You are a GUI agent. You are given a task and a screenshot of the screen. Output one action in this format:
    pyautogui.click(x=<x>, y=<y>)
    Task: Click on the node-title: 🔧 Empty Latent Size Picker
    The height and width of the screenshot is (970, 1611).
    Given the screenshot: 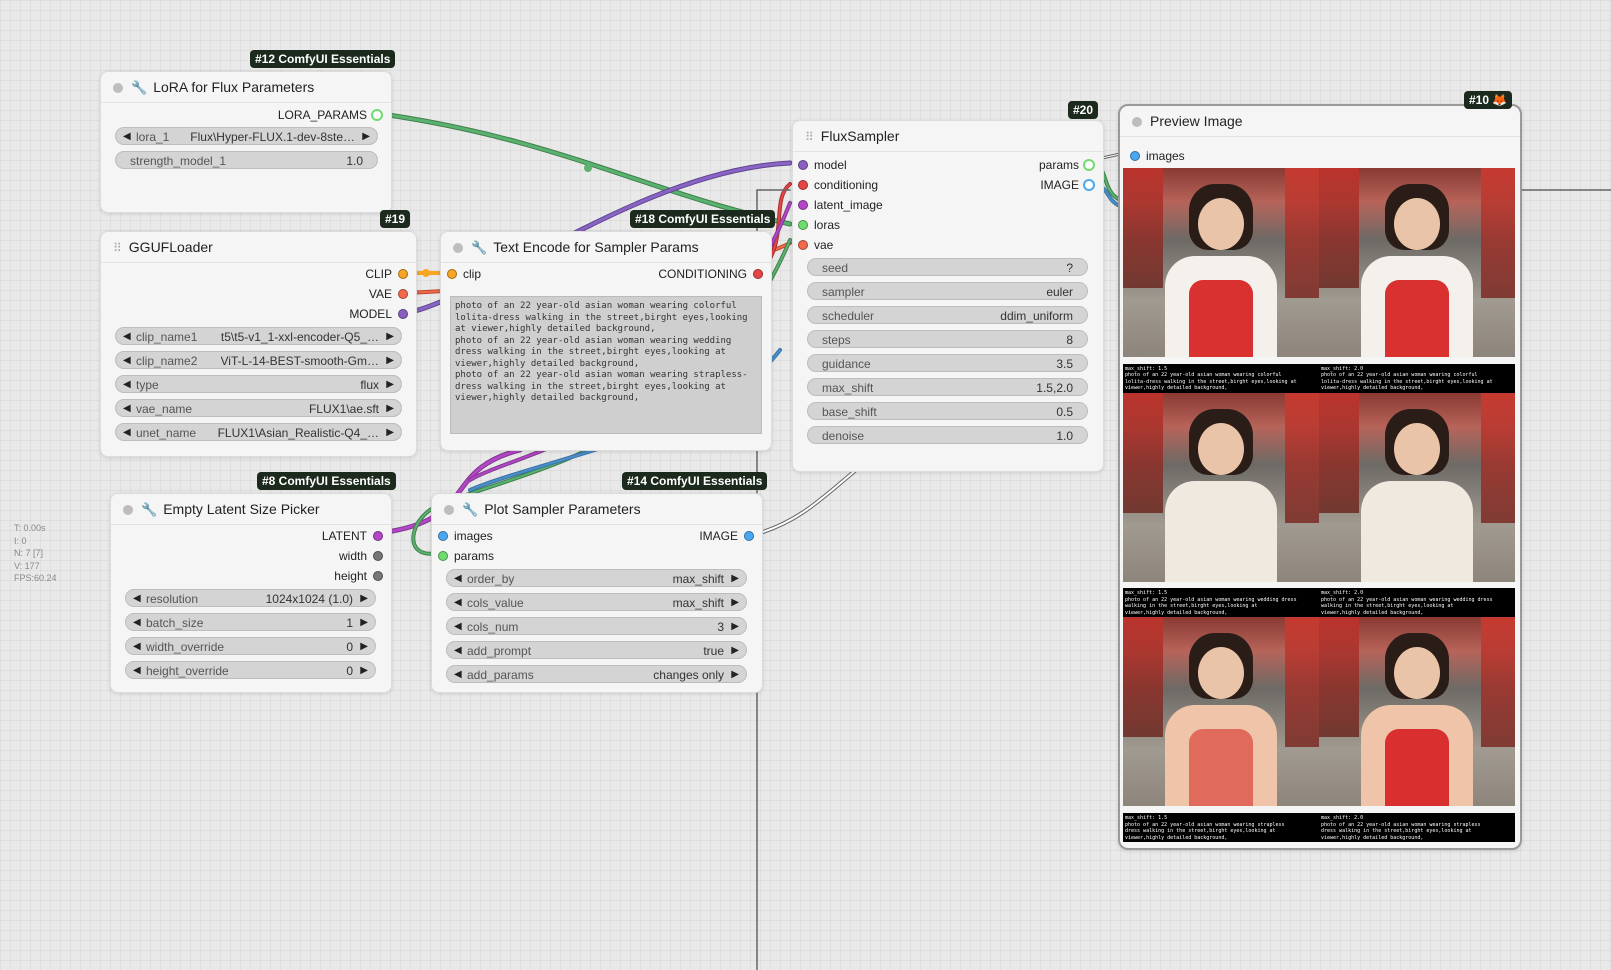 What is the action you would take?
    pyautogui.click(x=251, y=509)
    